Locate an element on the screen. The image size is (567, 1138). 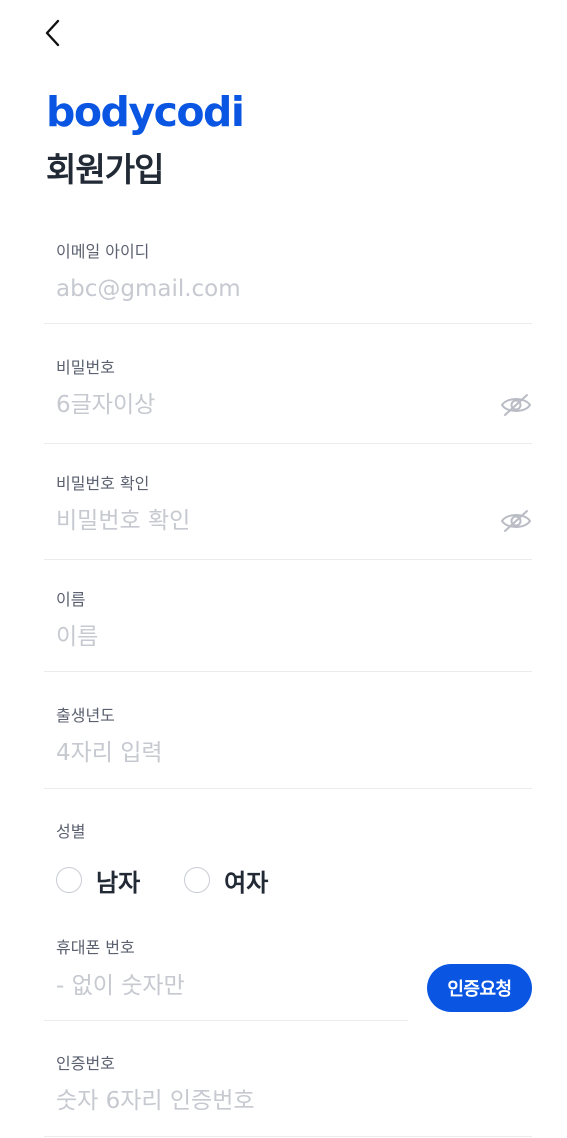
name-input is located at coordinates (266, 637).